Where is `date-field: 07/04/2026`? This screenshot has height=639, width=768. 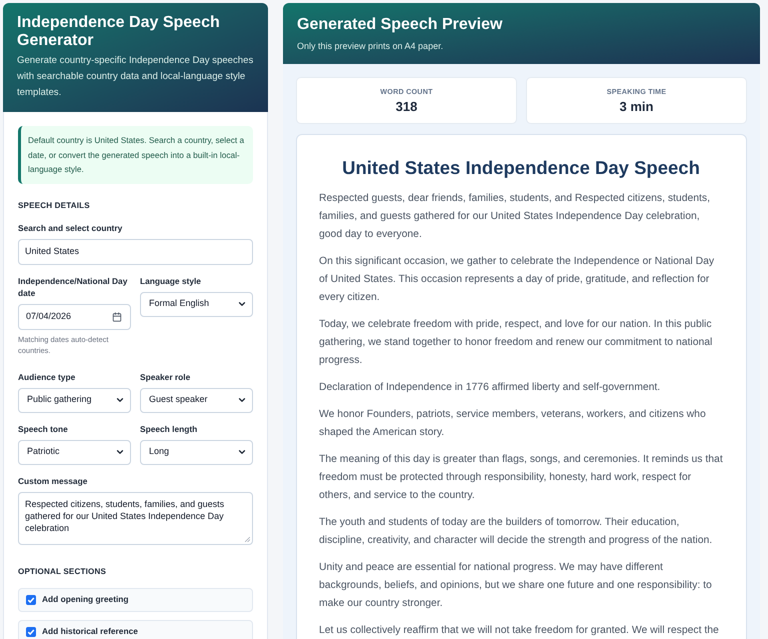 date-field: 07/04/2026 is located at coordinates (74, 317).